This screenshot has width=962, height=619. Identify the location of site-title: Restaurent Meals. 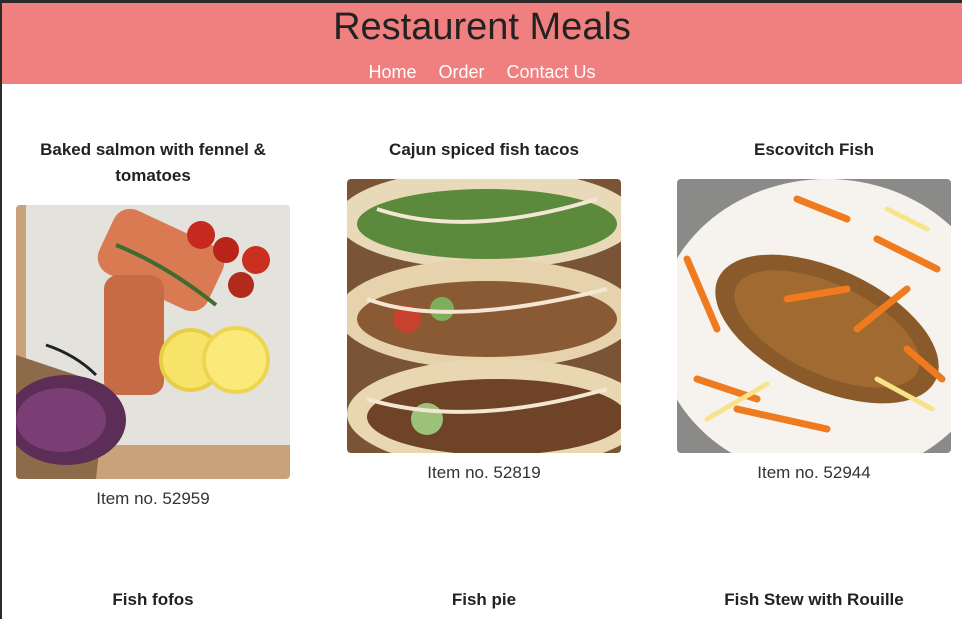
(482, 27).